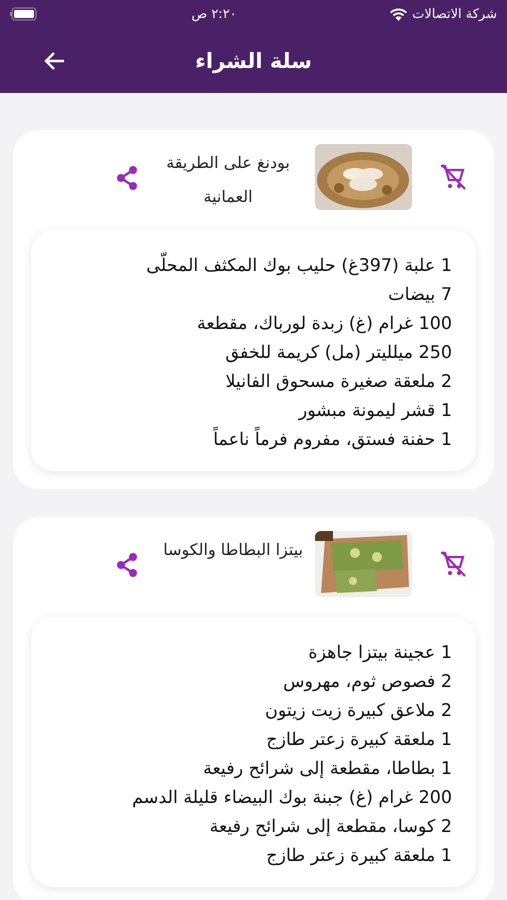 Image resolution: width=507 pixels, height=900 pixels. What do you see at coordinates (253, 60) in the screenshot?
I see `screen-title: سلة الشراء` at bounding box center [253, 60].